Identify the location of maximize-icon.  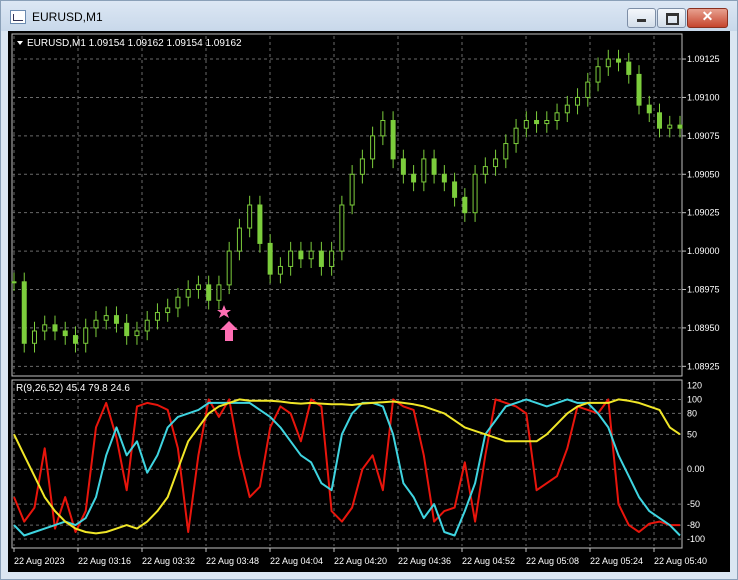
(671, 18).